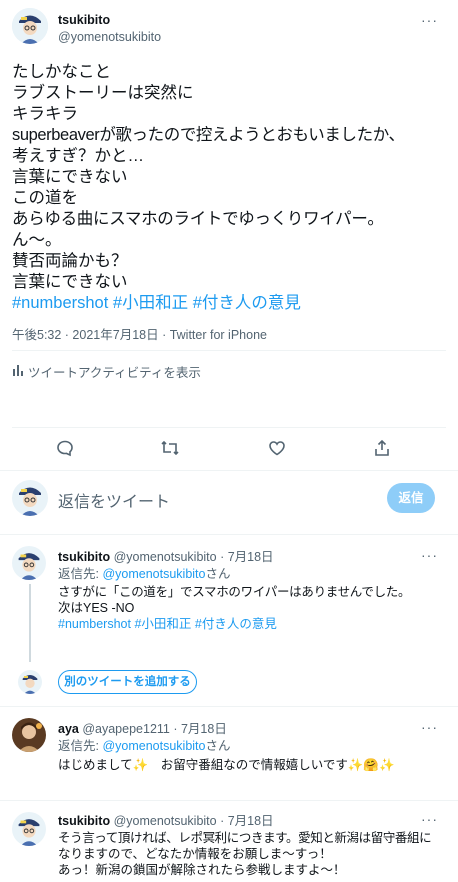 Image resolution: width=458 pixels, height=882 pixels. I want to click on thread-connector, so click(30, 623).